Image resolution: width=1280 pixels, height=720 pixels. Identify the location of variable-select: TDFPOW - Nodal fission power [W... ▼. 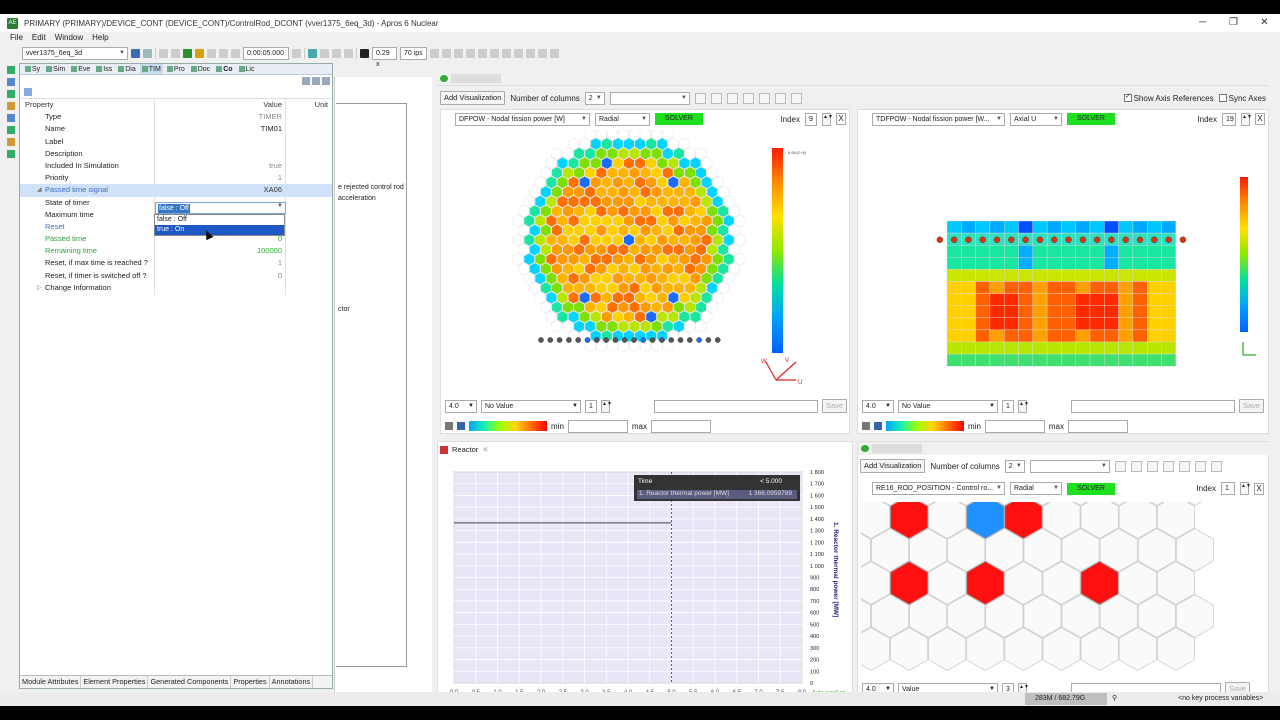
(938, 119).